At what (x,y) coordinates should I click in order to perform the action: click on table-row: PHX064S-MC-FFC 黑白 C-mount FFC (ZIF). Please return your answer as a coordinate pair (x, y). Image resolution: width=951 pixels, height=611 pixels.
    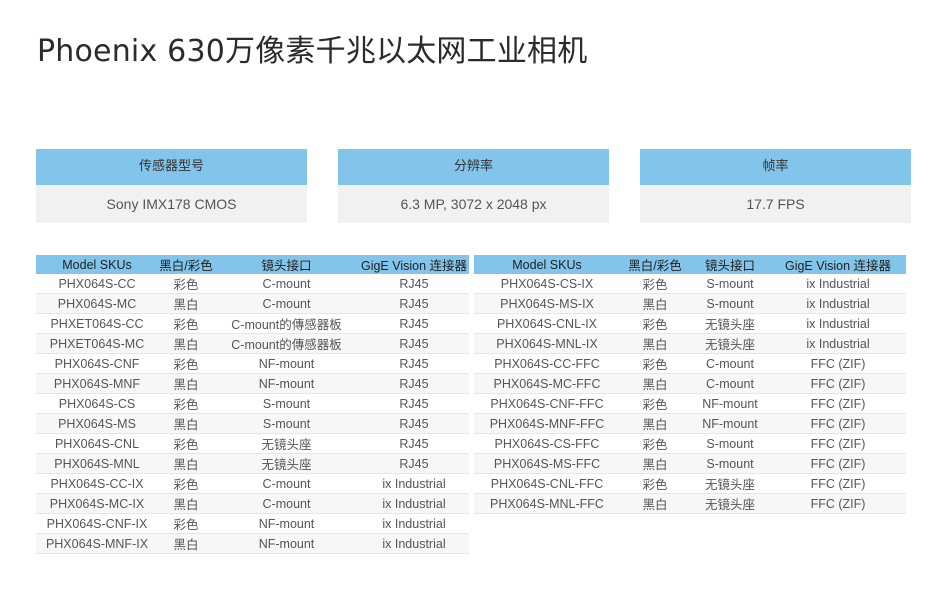
    Looking at the image, I should click on (690, 383).